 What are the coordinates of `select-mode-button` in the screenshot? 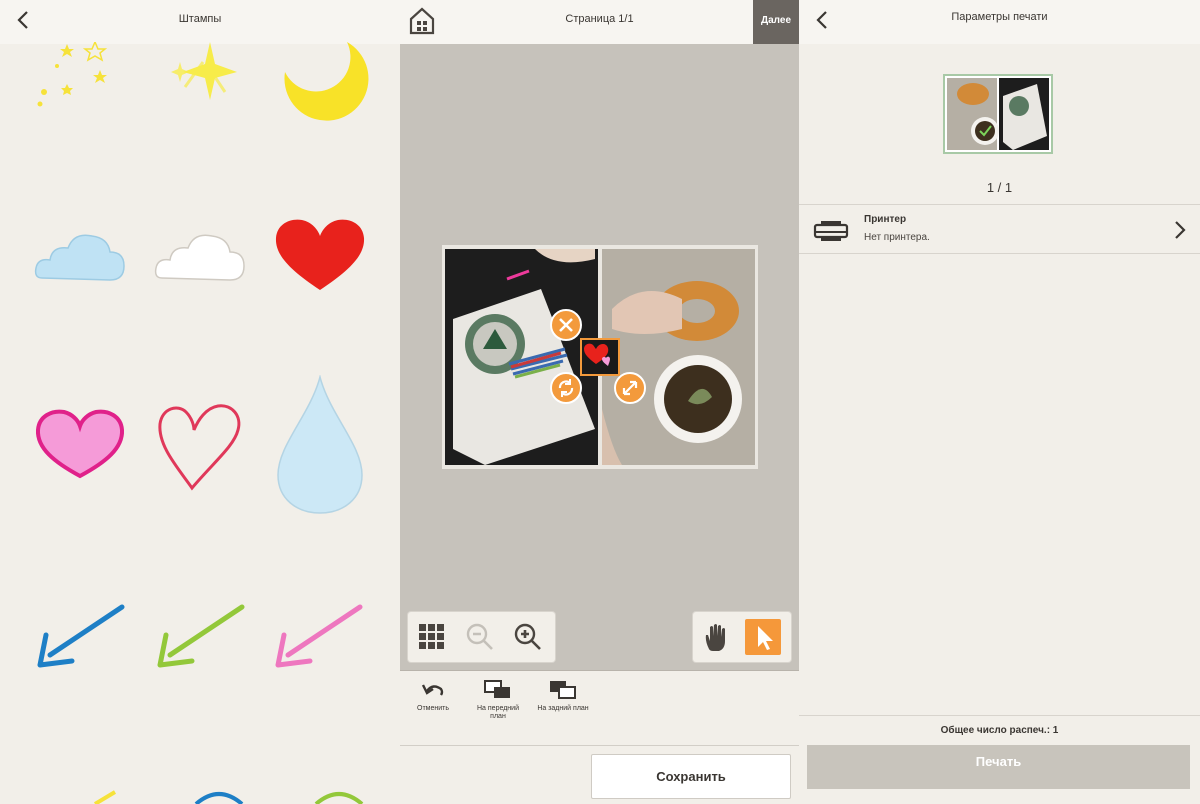 It's located at (763, 637).